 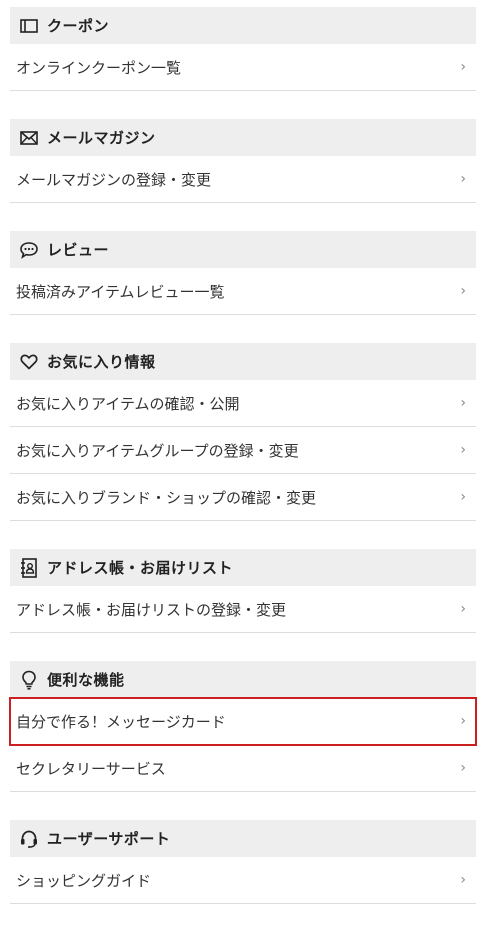 I want to click on menu-item-label: 自分で作る！メッセージカード, so click(x=121, y=721).